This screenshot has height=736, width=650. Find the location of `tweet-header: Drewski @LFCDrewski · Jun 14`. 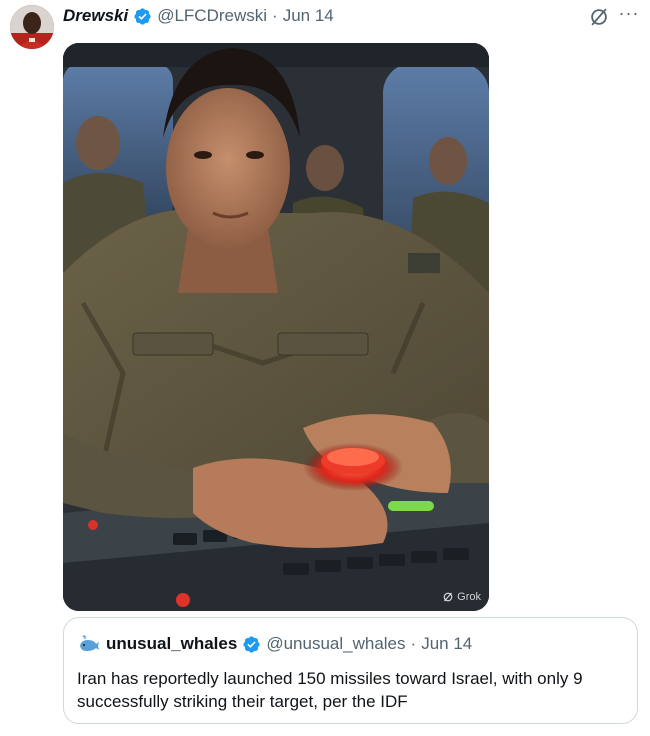

tweet-header: Drewski @LFCDrewski · Jun 14 is located at coordinates (198, 16).